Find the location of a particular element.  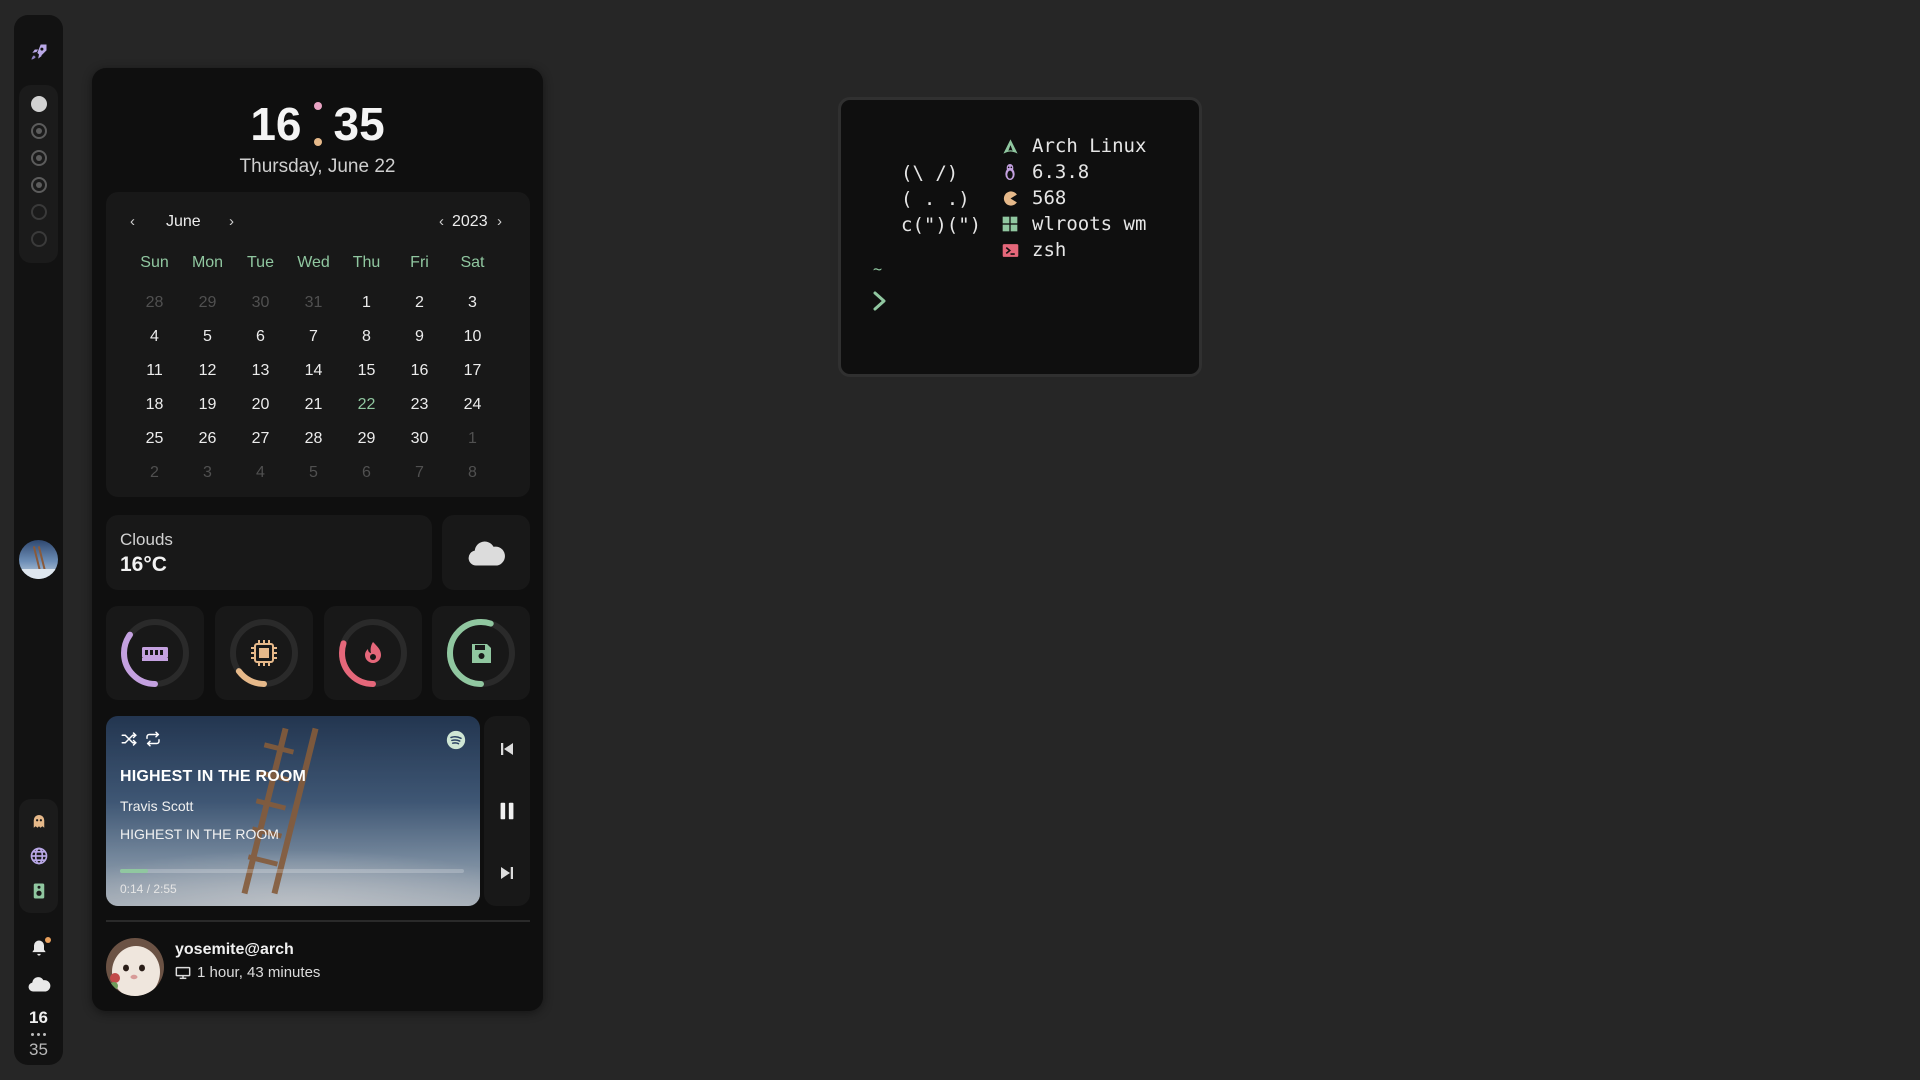

pause-button is located at coordinates (507, 811).